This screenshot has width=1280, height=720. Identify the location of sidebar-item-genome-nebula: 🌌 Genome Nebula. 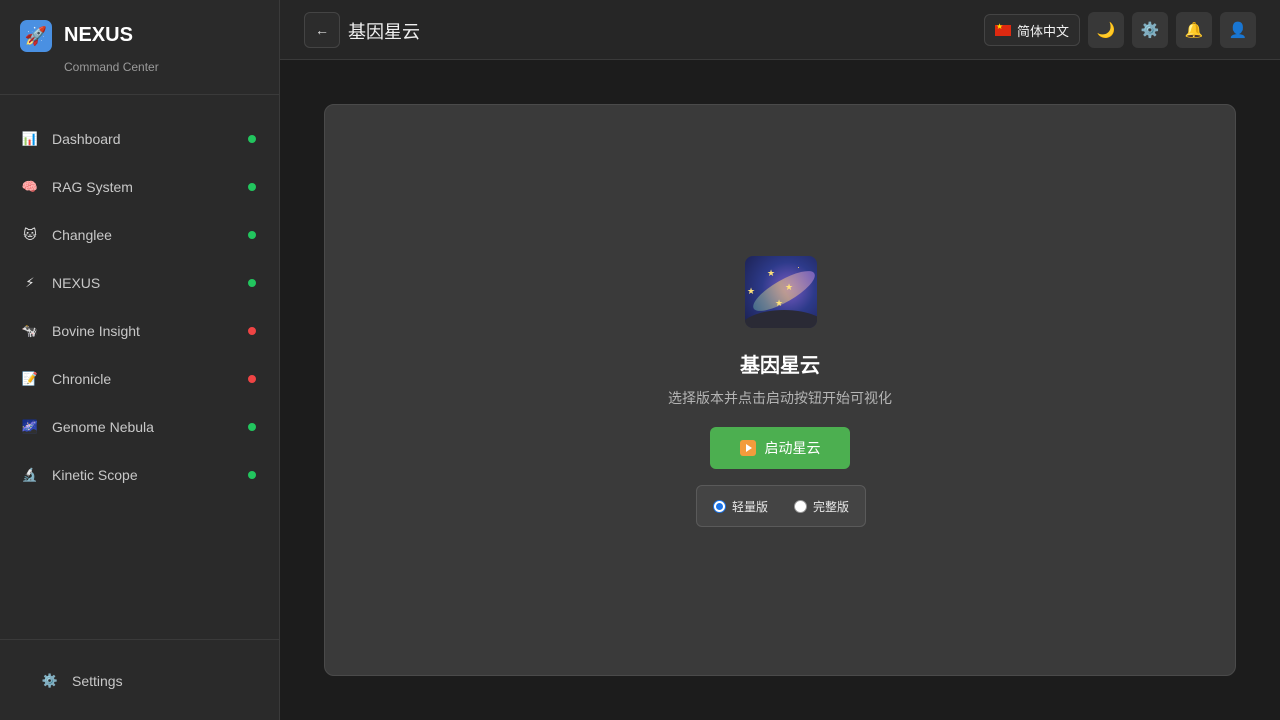
(140, 427).